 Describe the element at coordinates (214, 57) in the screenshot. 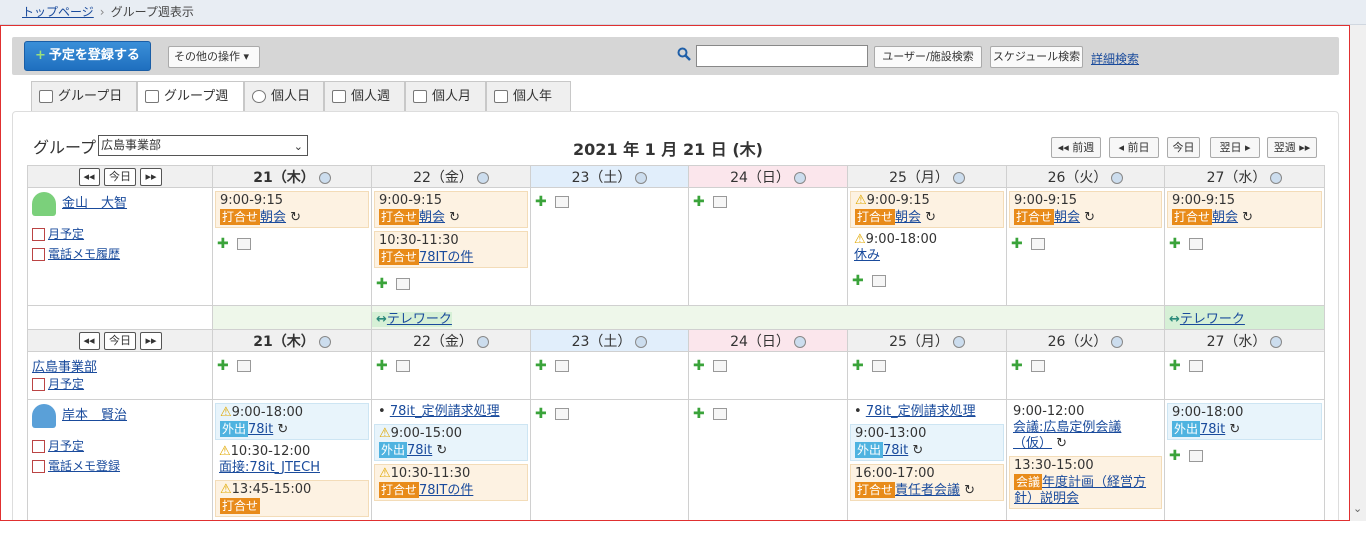

I see `other-actions-button: その他の操作 ▾` at that location.